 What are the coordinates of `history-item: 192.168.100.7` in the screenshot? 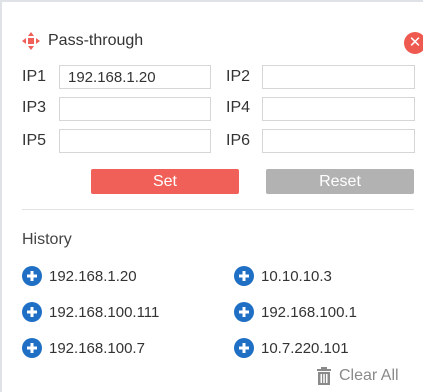 It's located at (83, 348).